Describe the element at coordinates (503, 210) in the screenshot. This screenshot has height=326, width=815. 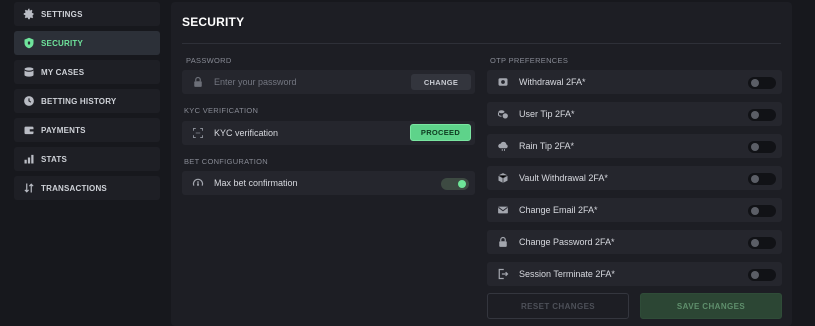
I see `mail-icon` at that location.